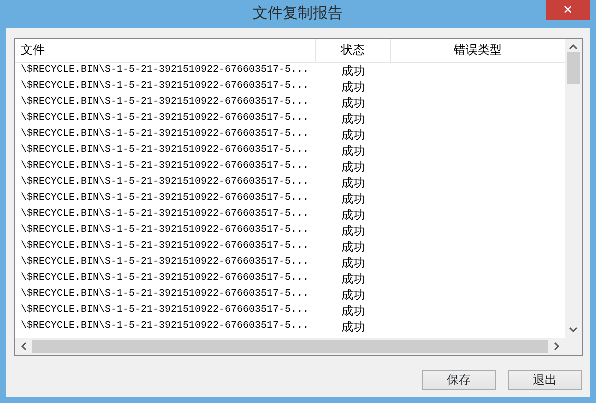 The height and width of the screenshot is (403, 596). I want to click on scroll-up-icon, so click(573, 47).